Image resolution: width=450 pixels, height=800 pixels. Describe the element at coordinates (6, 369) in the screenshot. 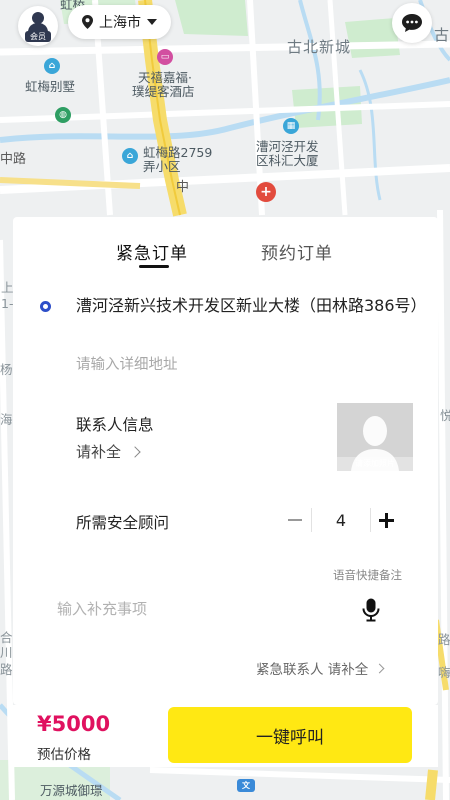

I see `map-label: 杨` at that location.